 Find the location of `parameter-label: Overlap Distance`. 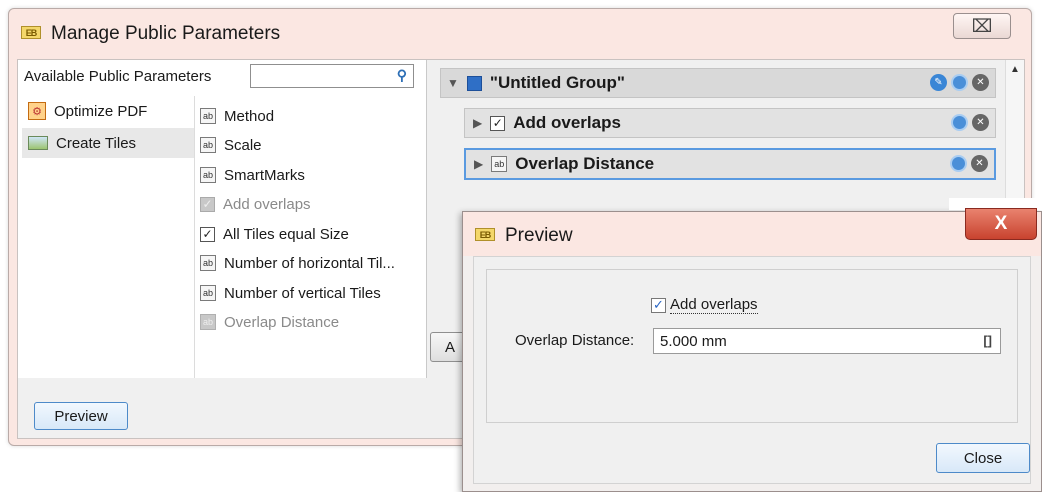

parameter-label: Overlap Distance is located at coordinates (282, 322).